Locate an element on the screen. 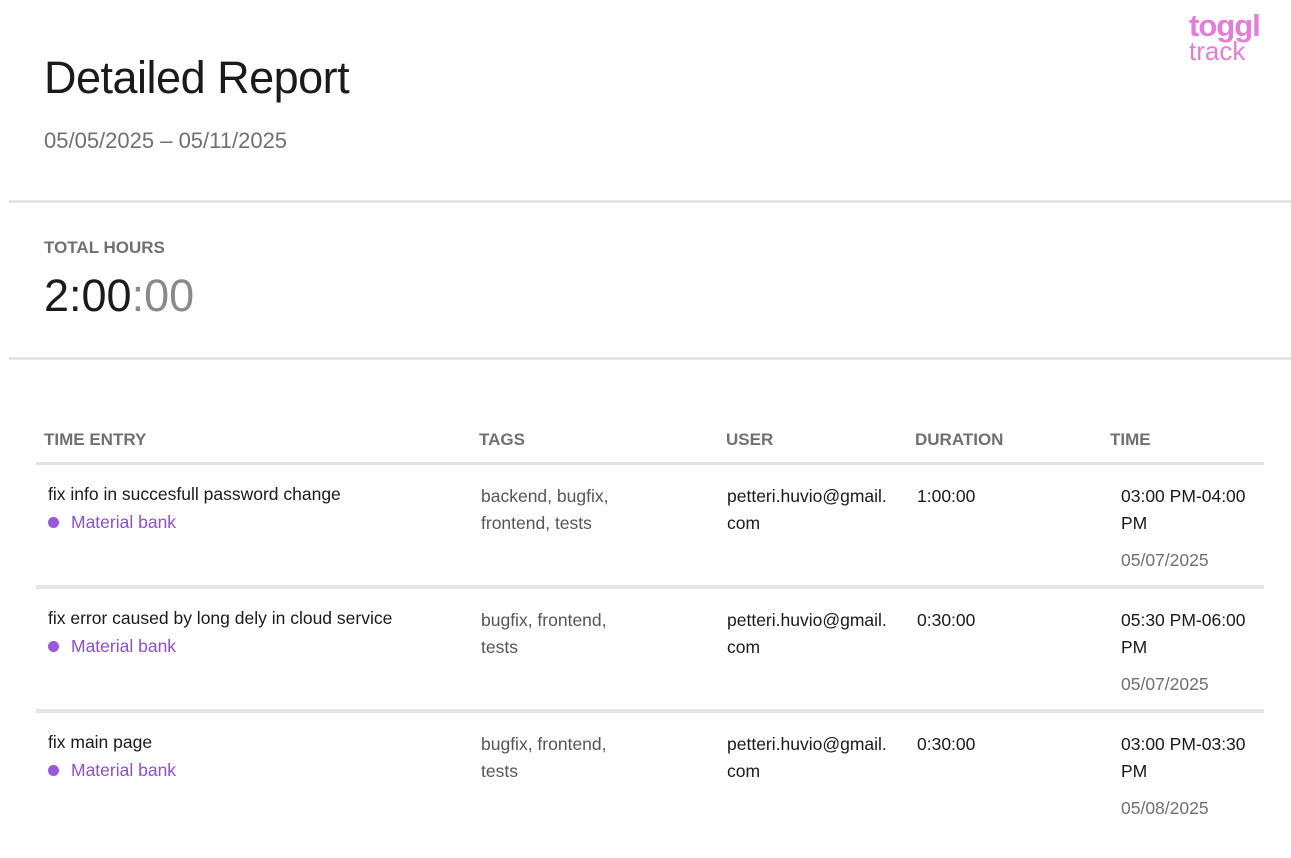  entry-description: fix main page is located at coordinates (100, 742).